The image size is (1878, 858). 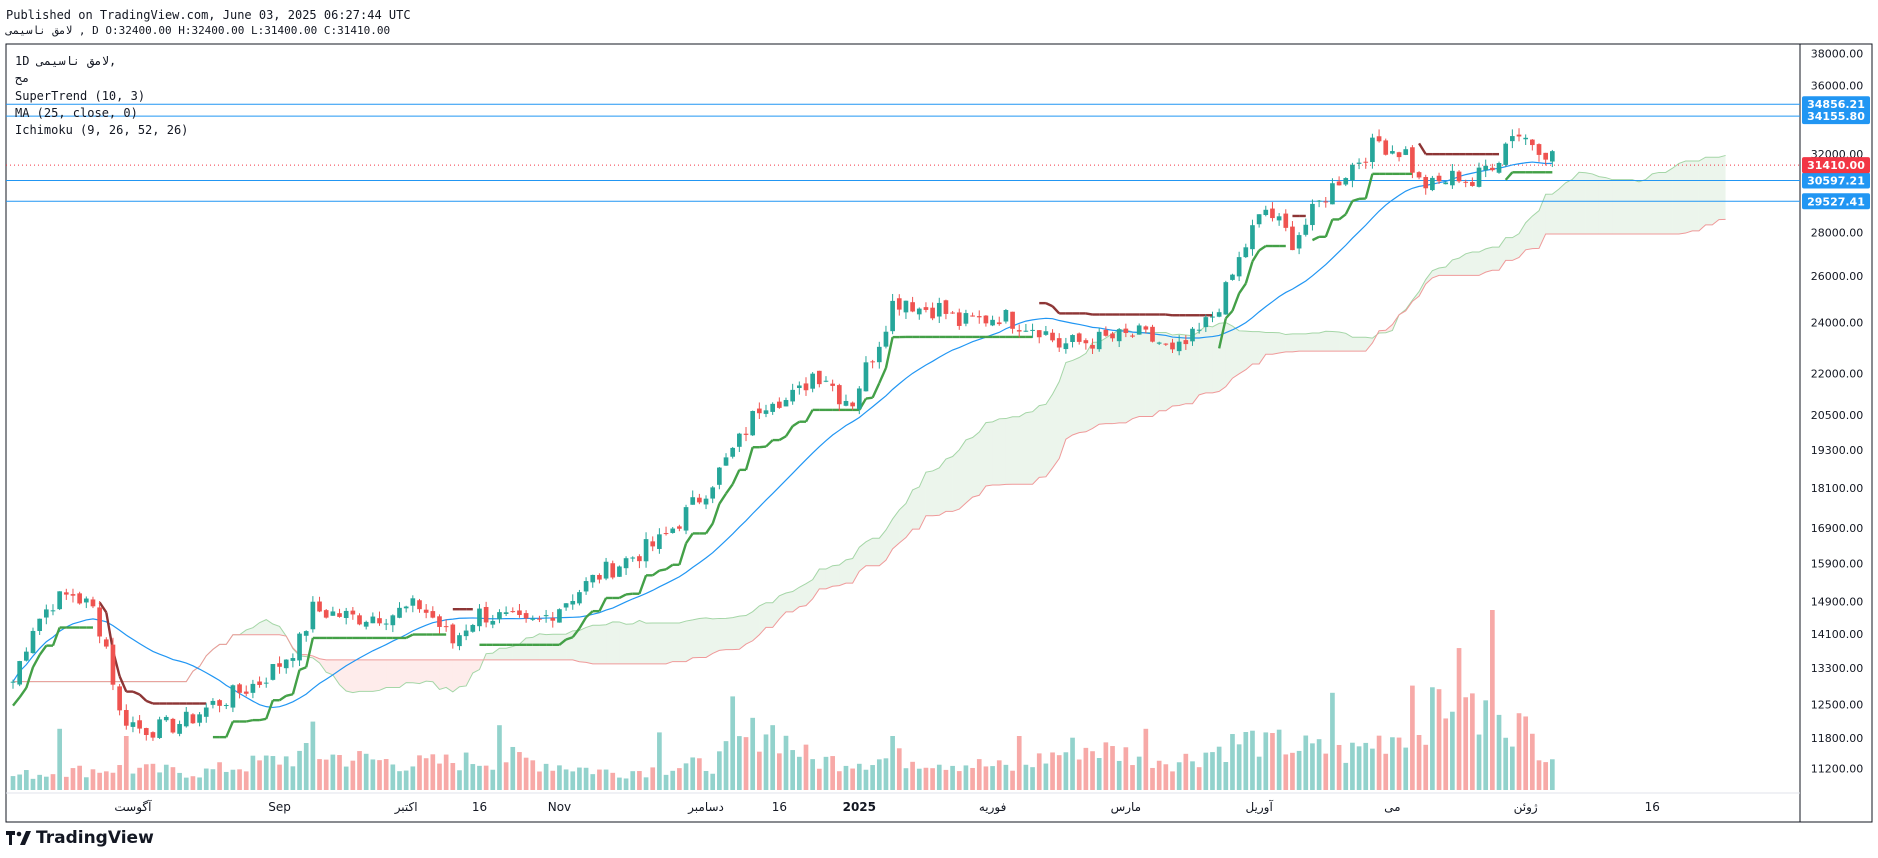 What do you see at coordinates (101, 130) in the screenshot?
I see `ichimoku-legend: Ichimoku (9, 26, 52, 26)` at bounding box center [101, 130].